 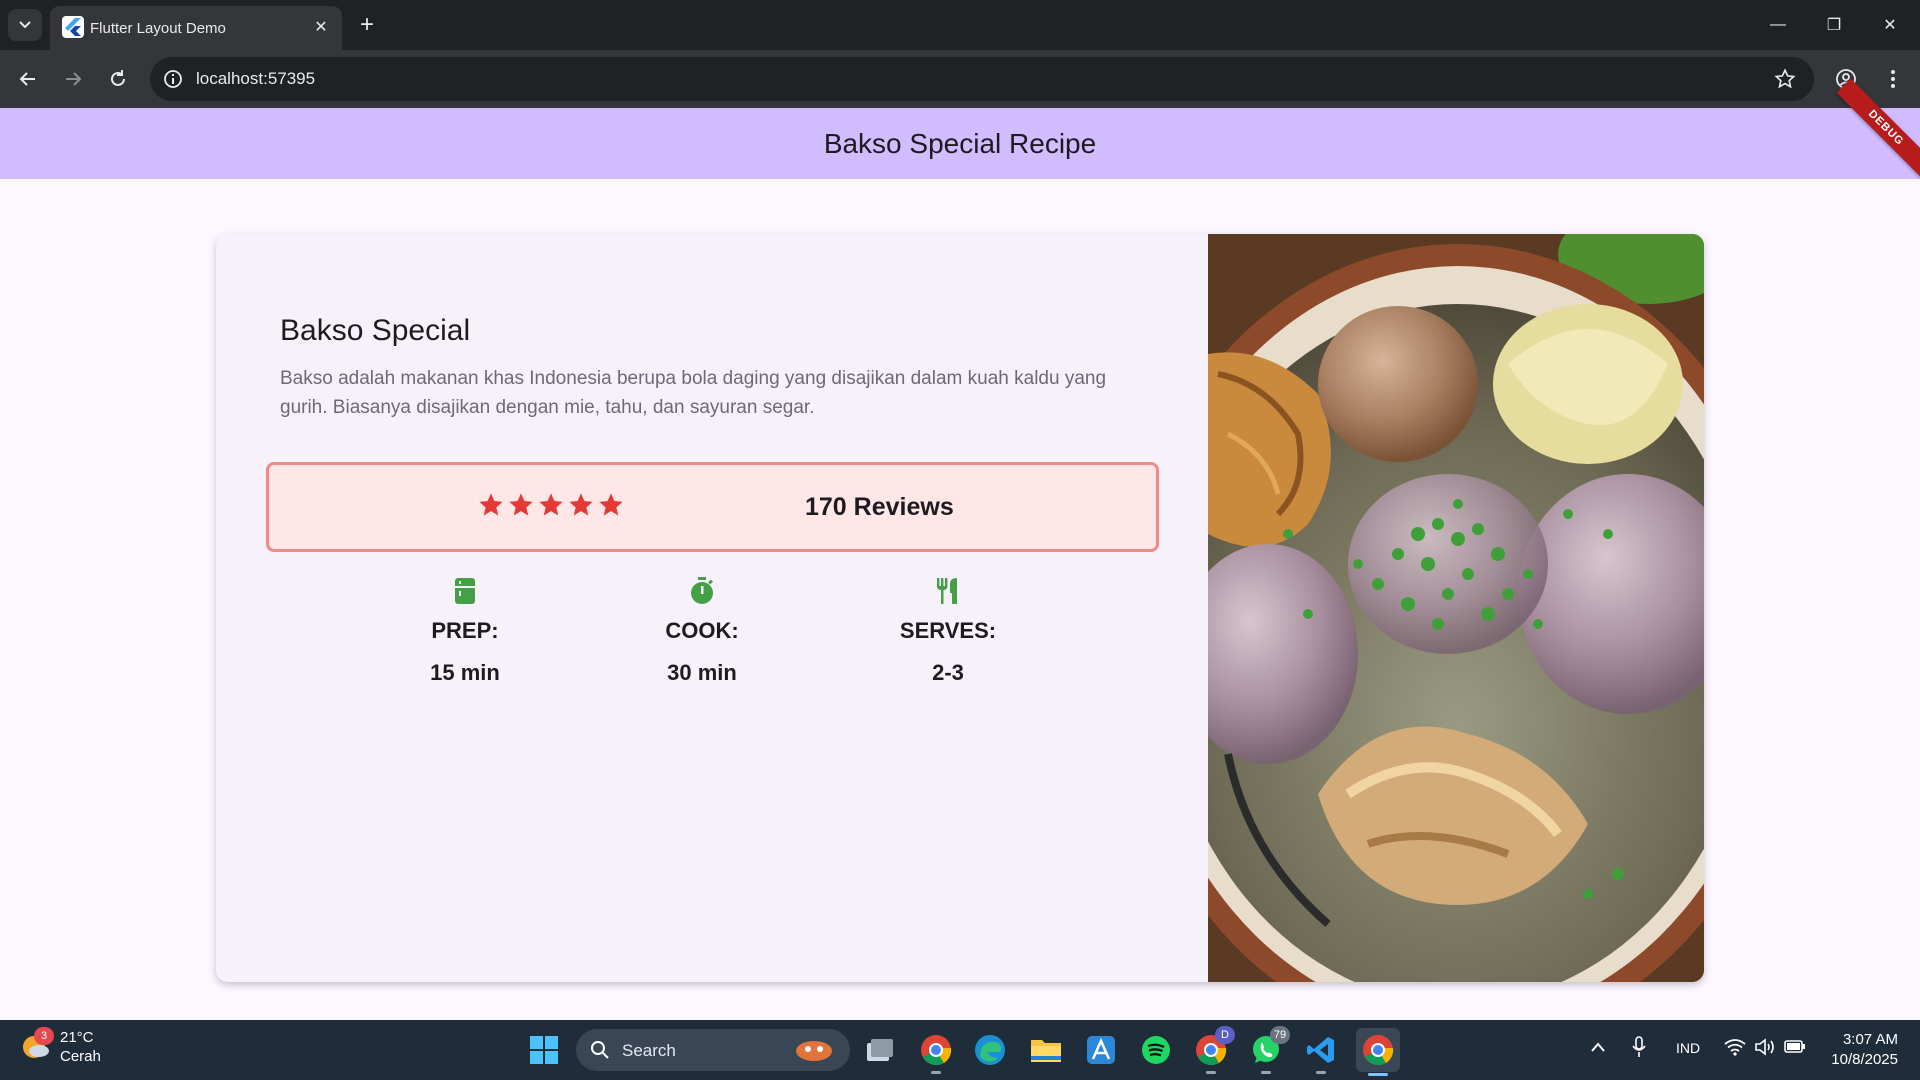 What do you see at coordinates (1765, 1049) in the screenshot?
I see `volume-icon` at bounding box center [1765, 1049].